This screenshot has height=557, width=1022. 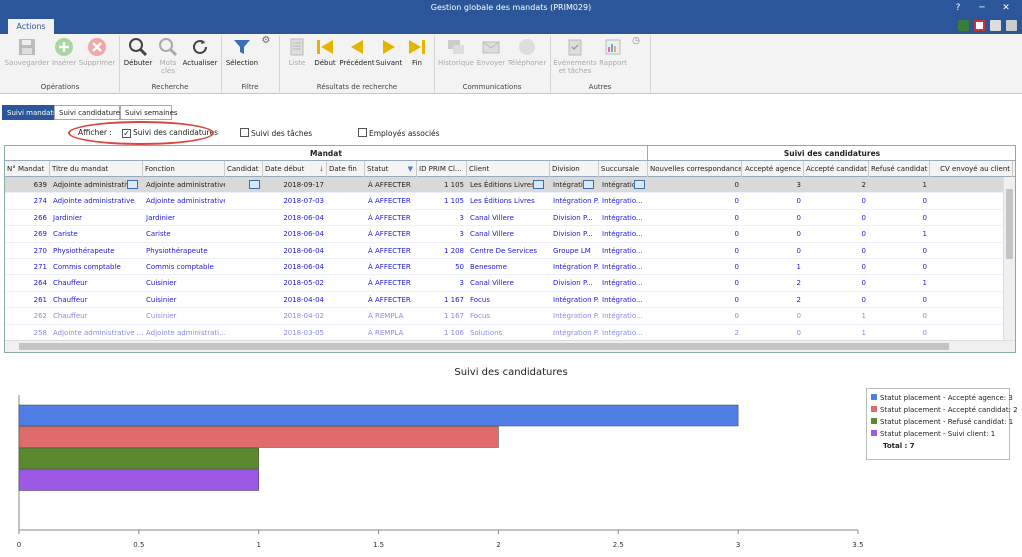 I want to click on tab-suivi-mandats: Suivi mandats, so click(x=29, y=112).